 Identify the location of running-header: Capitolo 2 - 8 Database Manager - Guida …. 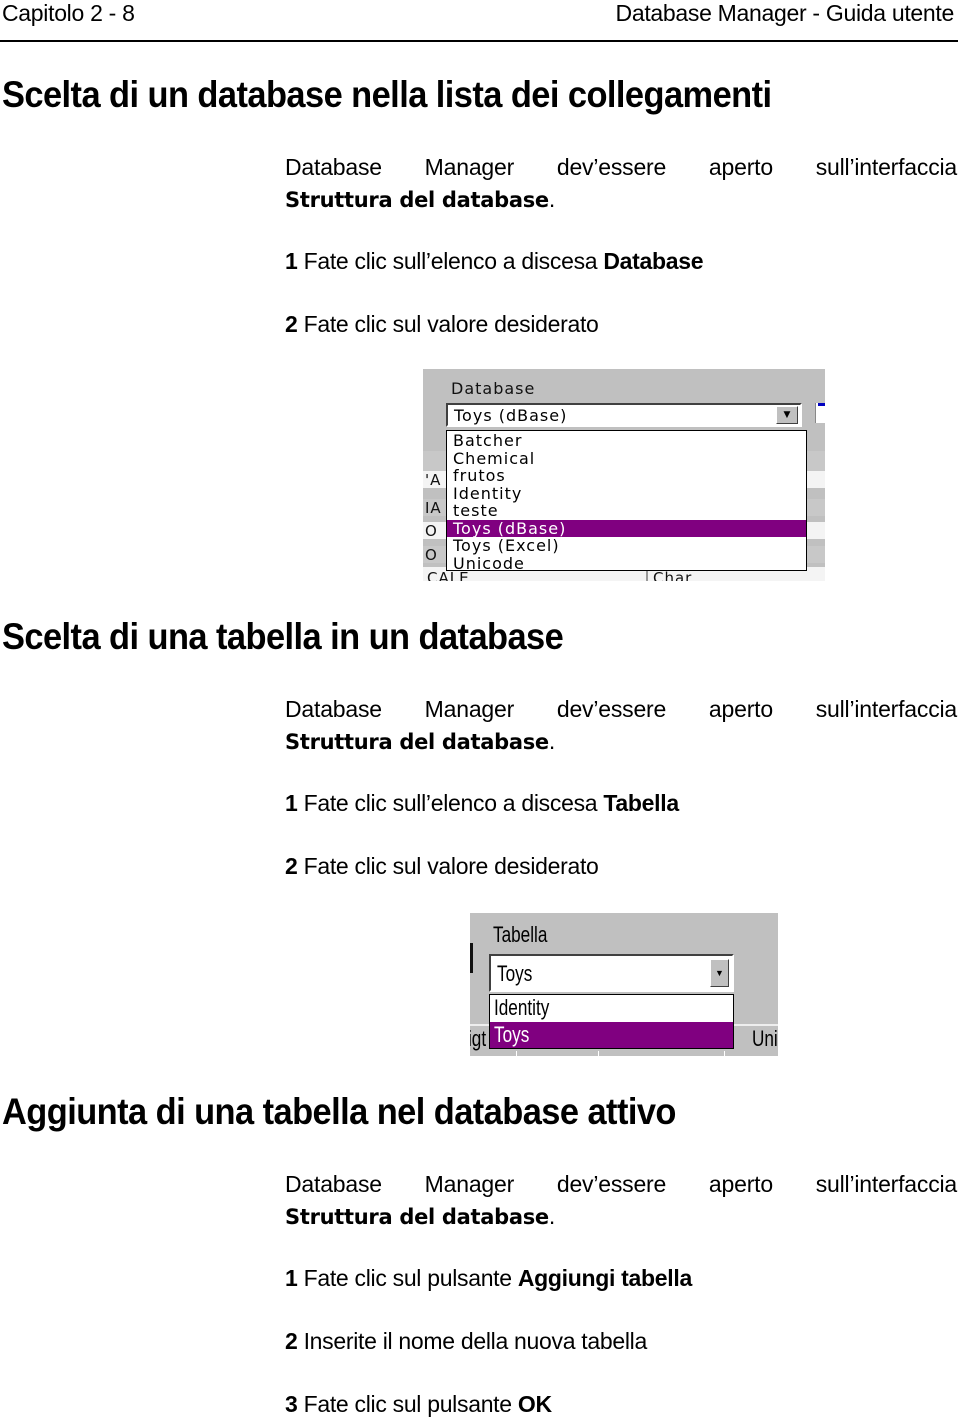
(479, 21).